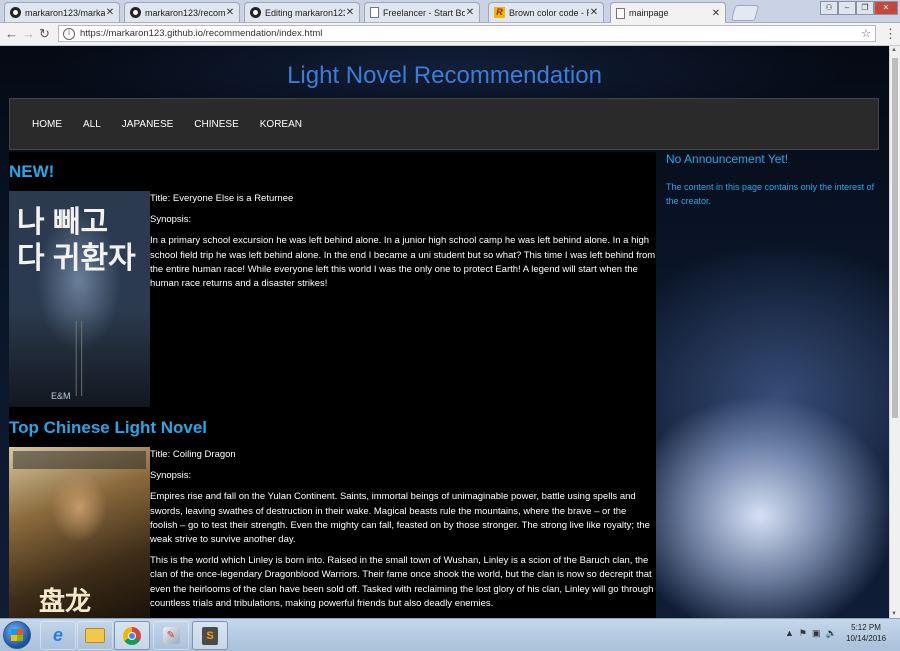 The image size is (900, 651). I want to click on r-icon: R, so click(499, 12).